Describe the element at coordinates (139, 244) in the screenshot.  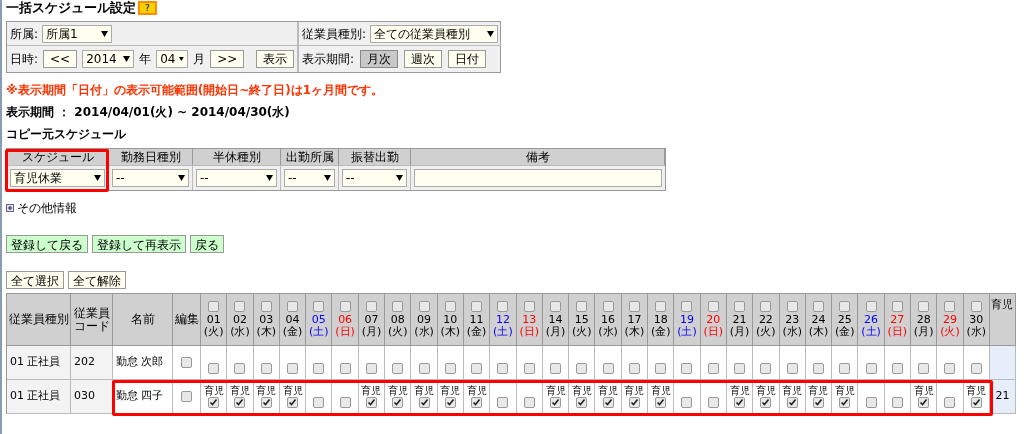
I see `action-button: 登録して再表示` at that location.